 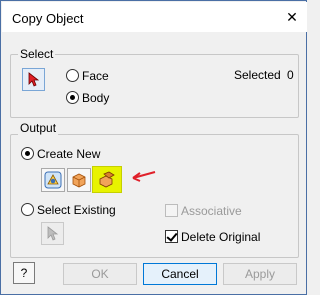 I want to click on cancel-button: Cancel, so click(x=180, y=274).